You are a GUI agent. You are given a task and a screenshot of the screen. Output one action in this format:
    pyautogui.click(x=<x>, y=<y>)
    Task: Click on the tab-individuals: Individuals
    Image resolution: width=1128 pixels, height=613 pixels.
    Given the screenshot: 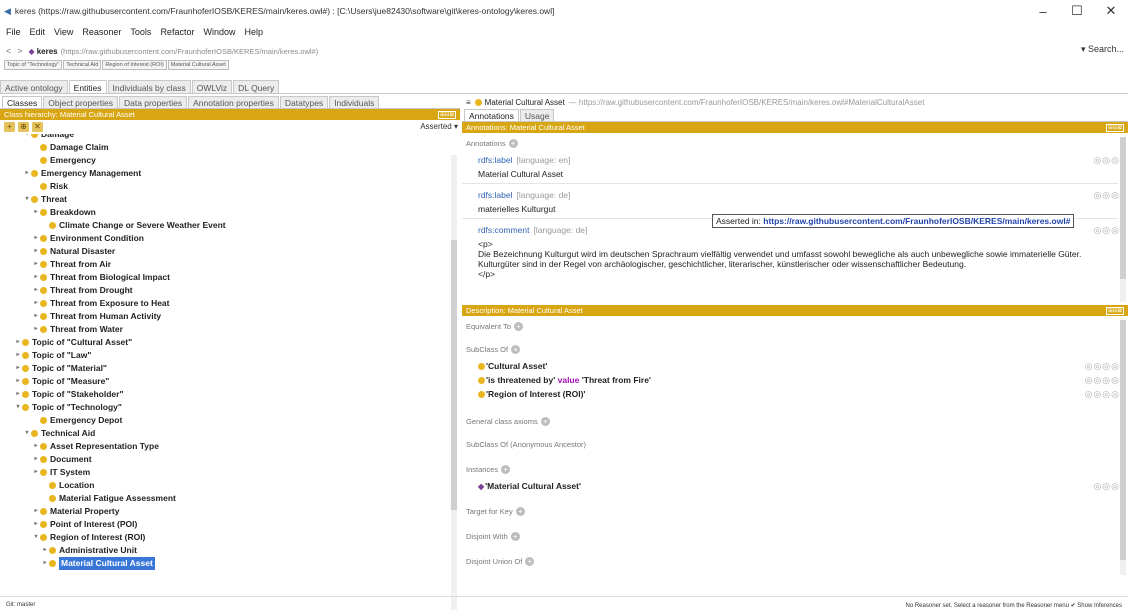 What is the action you would take?
    pyautogui.click(x=354, y=102)
    